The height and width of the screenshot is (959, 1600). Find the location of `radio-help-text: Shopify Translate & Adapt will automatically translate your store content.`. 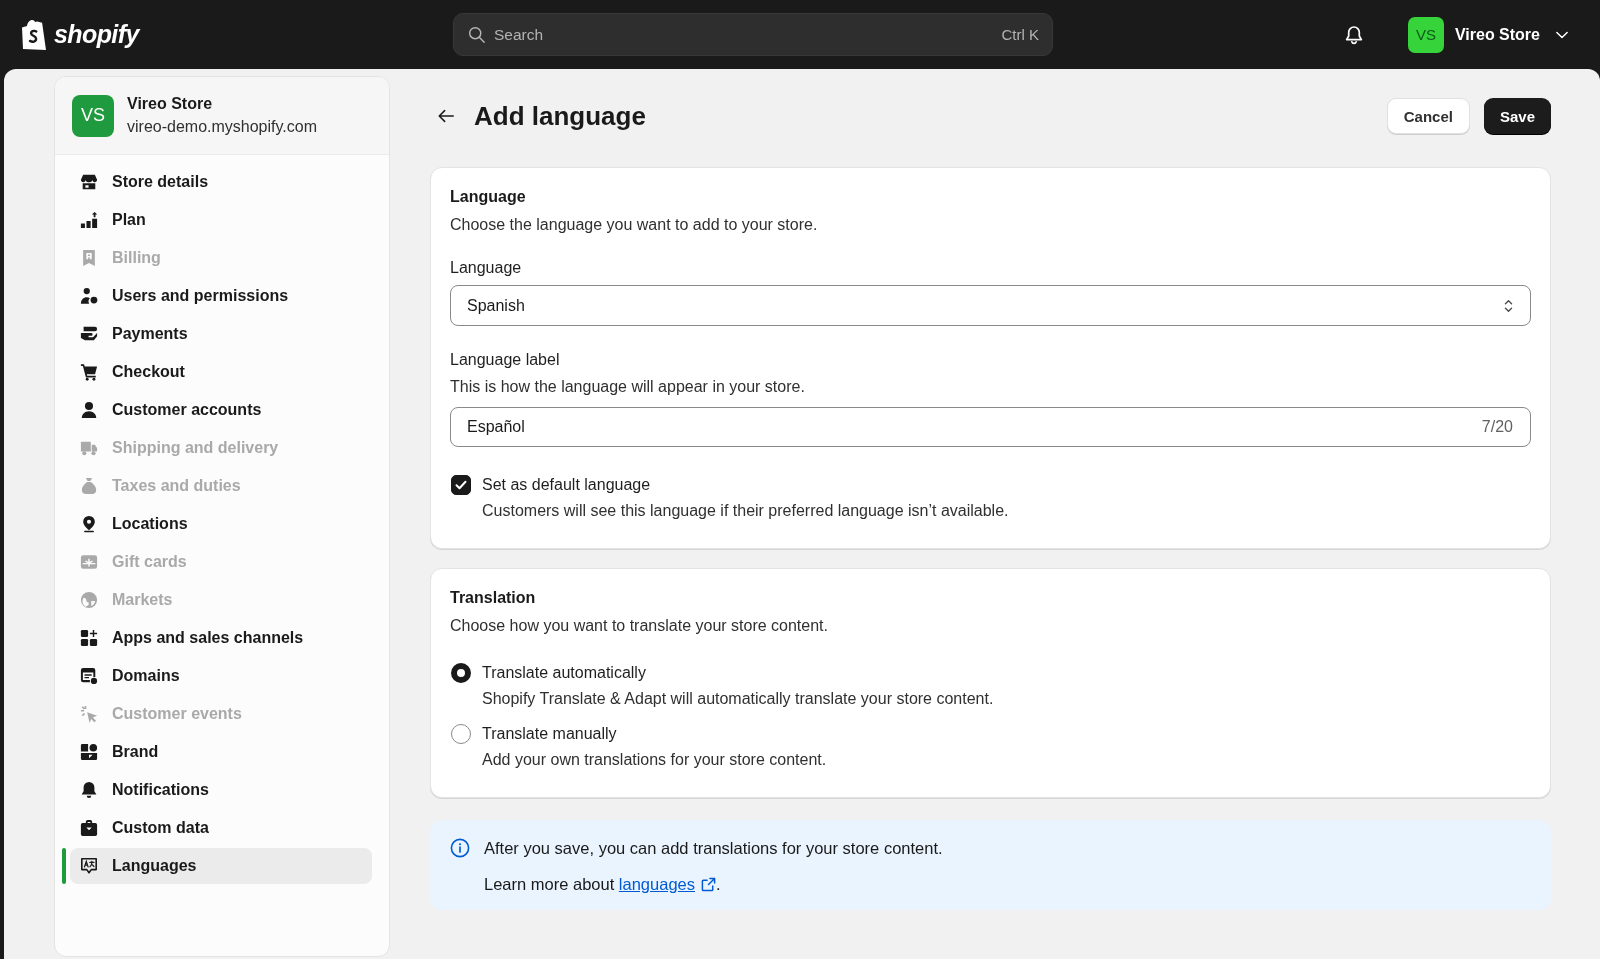

radio-help-text: Shopify Translate & Adapt will automatically translate your store content. is located at coordinates (738, 699).